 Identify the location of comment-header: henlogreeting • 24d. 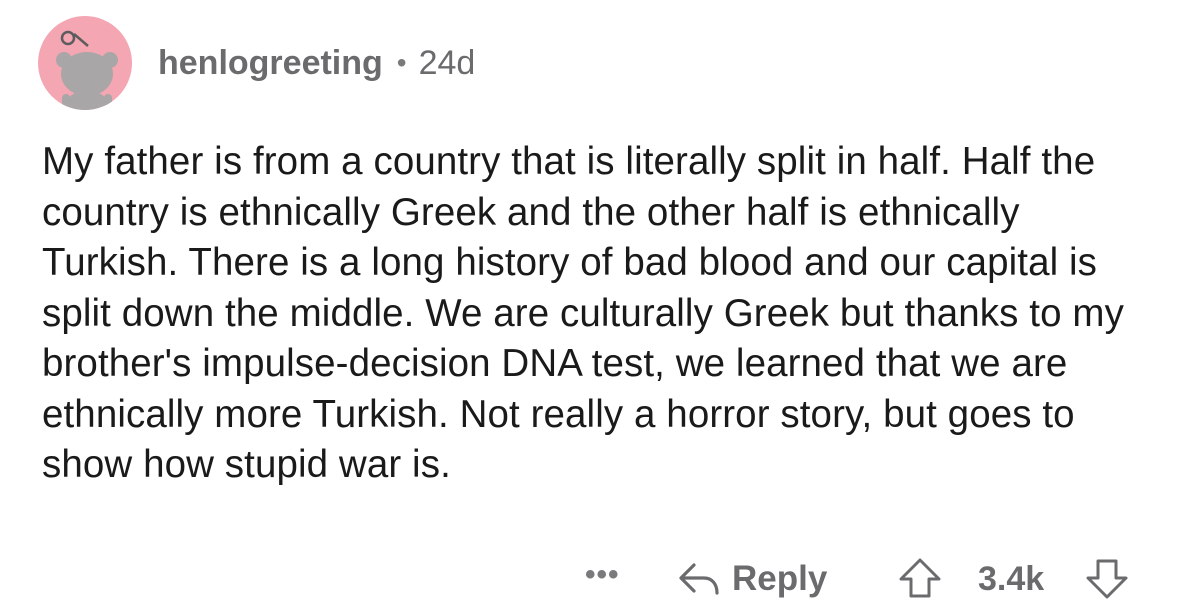
(256, 63).